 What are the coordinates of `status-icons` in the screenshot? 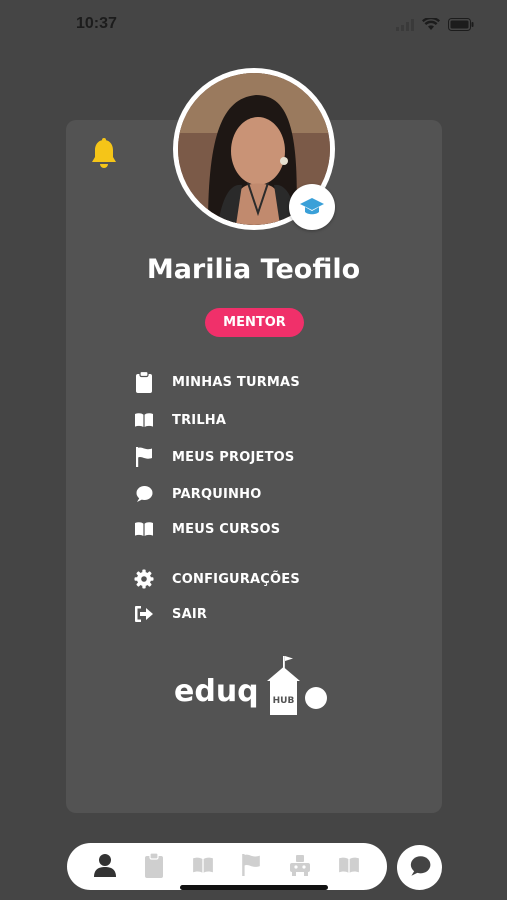 It's located at (435, 25).